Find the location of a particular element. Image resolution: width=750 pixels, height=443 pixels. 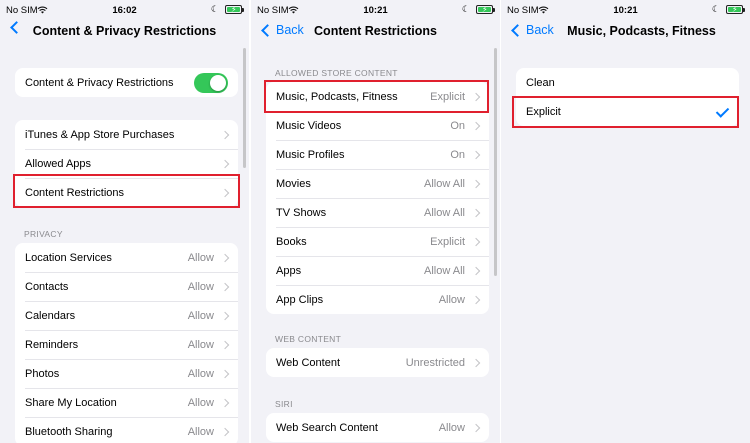

row-tv-shows: TV Shows Allow All is located at coordinates (377, 212).